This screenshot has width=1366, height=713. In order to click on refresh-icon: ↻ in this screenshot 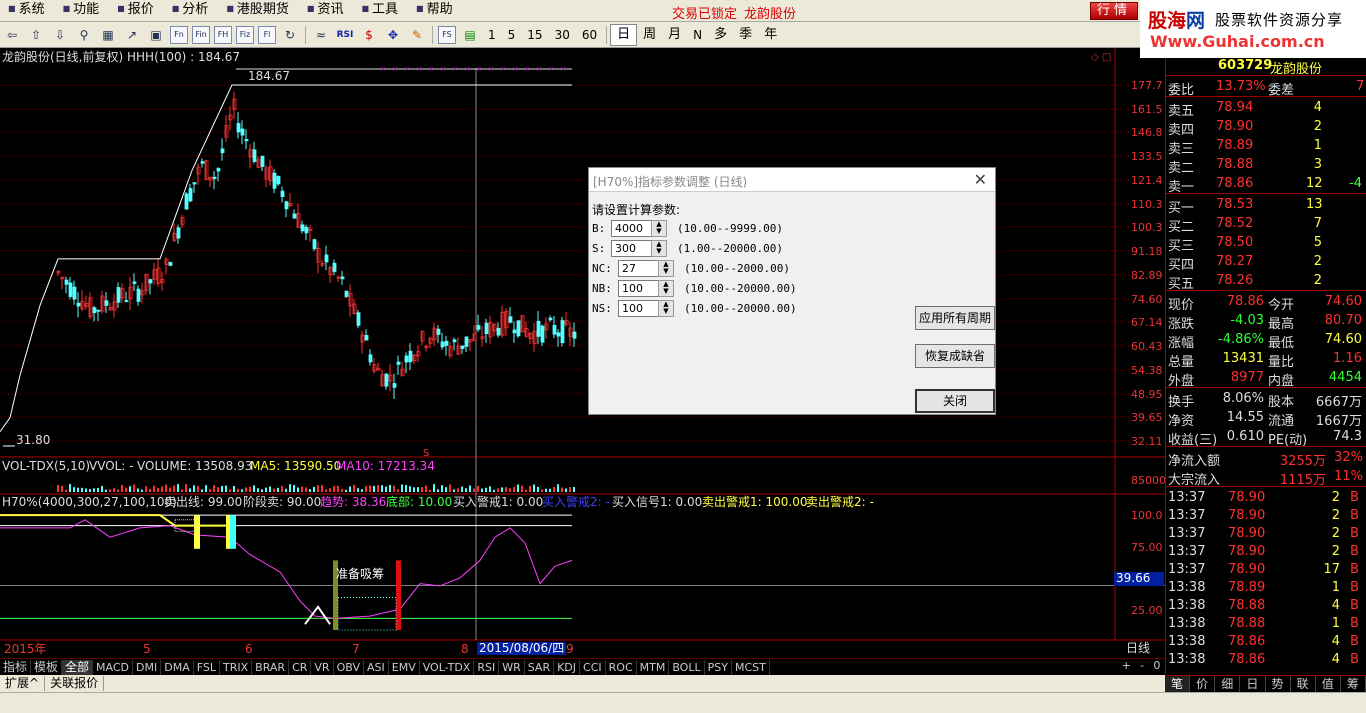, I will do `click(290, 35)`.